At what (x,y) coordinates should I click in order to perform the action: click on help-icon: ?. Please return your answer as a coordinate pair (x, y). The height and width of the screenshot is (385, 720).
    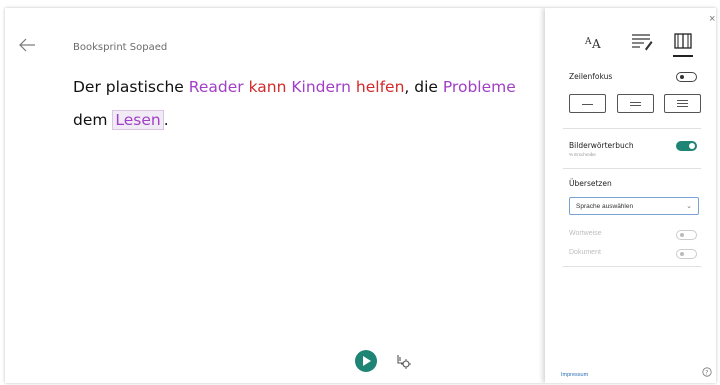
    Looking at the image, I should click on (707, 372).